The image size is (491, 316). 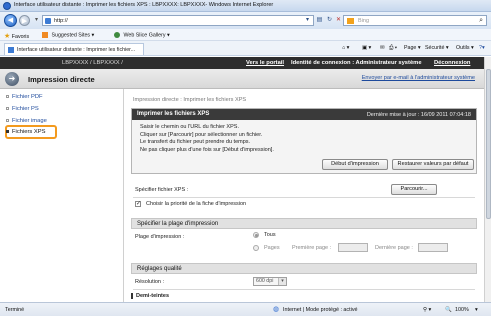 I want to click on sidebar-item-label: Fichier image, so click(x=29, y=121).